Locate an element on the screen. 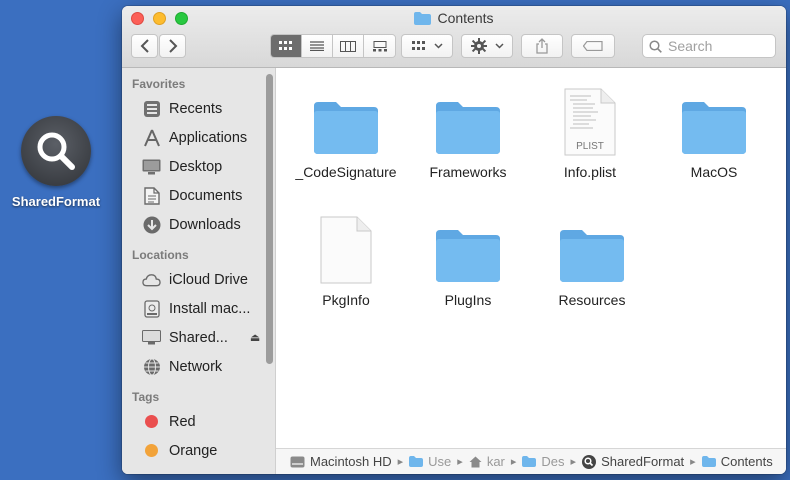 The image size is (790, 480). path-crumb-sharedformat: SharedFormat is located at coordinates (633, 461).